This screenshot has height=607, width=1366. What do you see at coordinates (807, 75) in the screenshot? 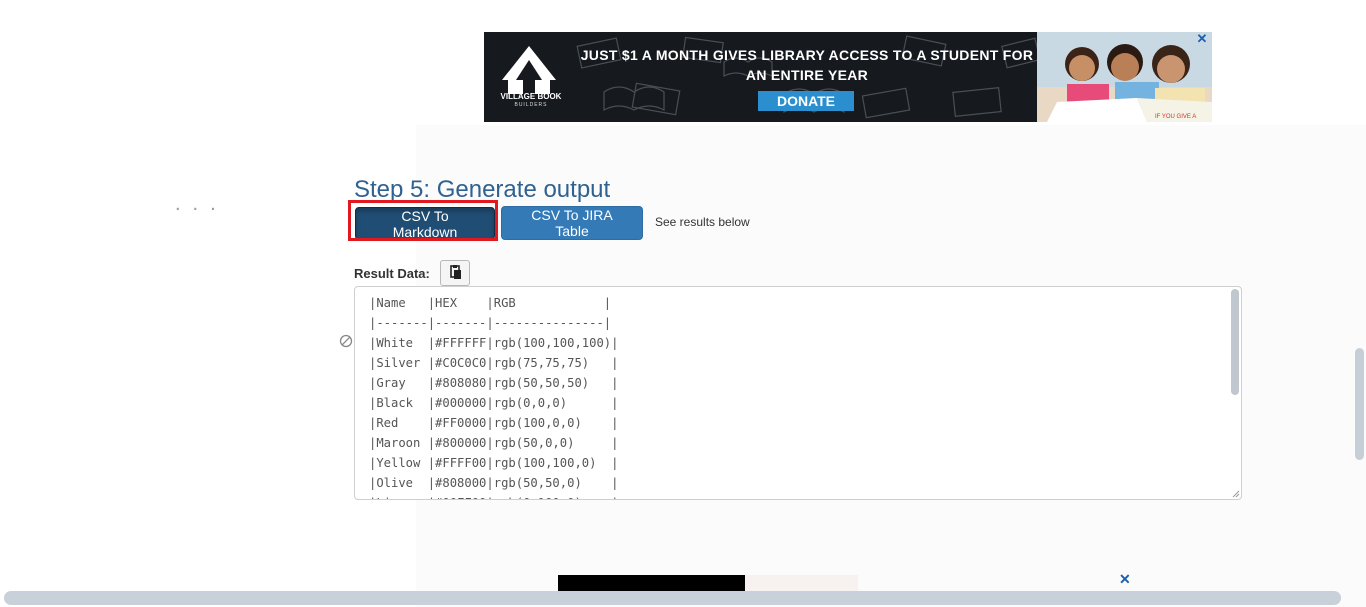
I see `ad-headline-line2: AN ENTIRE YEAR` at bounding box center [807, 75].